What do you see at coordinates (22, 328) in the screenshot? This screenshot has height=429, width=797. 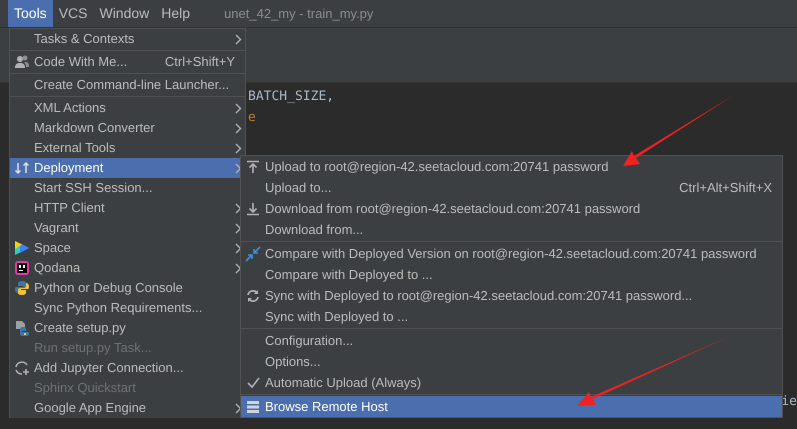 I see `python-file-icon` at bounding box center [22, 328].